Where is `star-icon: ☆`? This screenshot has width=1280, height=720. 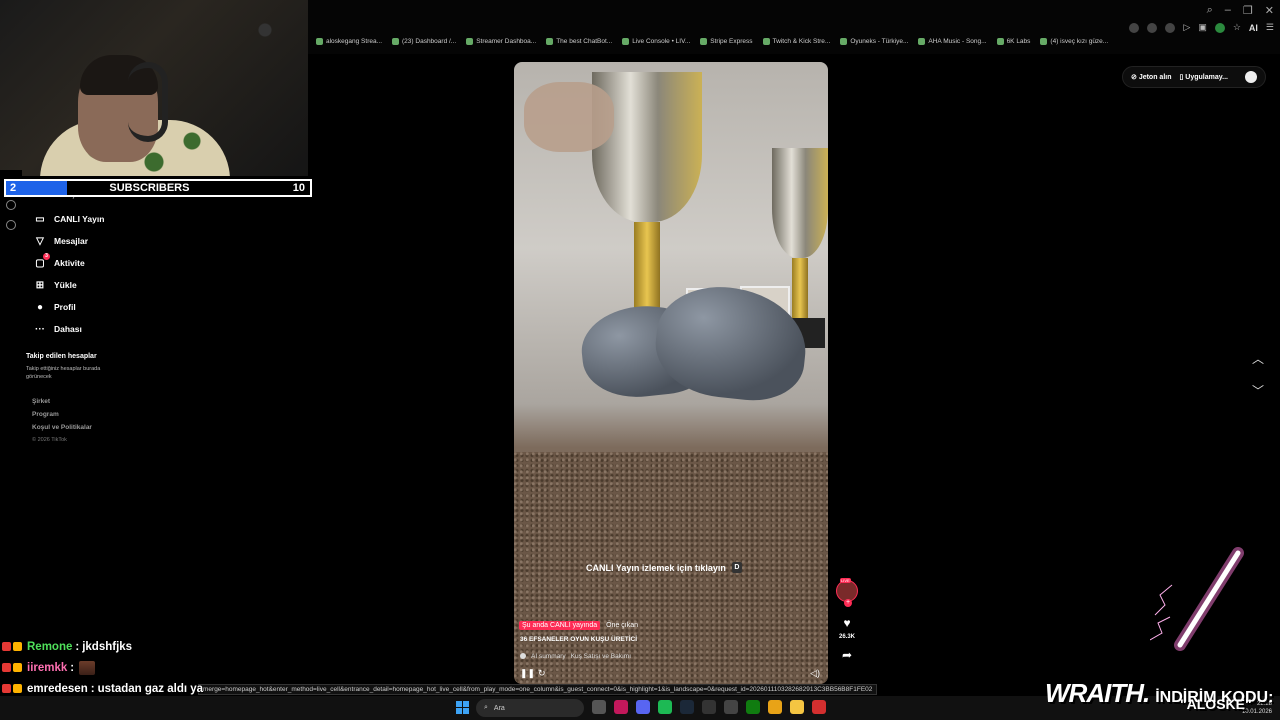
star-icon: ☆ is located at coordinates (1237, 27).